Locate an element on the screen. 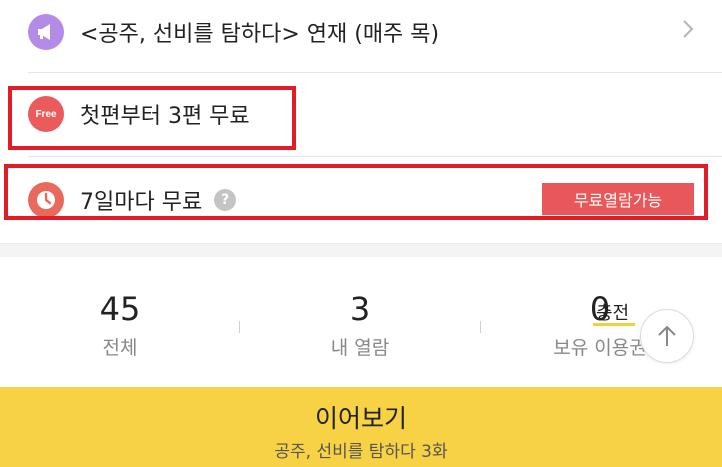  arrow-up-icon is located at coordinates (667, 335).